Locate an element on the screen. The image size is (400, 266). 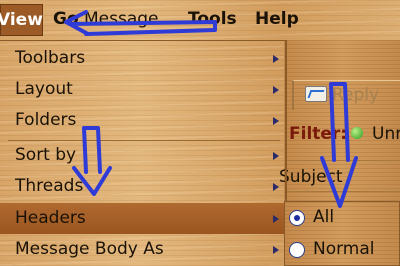
reply-label: Reply is located at coordinates (356, 95).